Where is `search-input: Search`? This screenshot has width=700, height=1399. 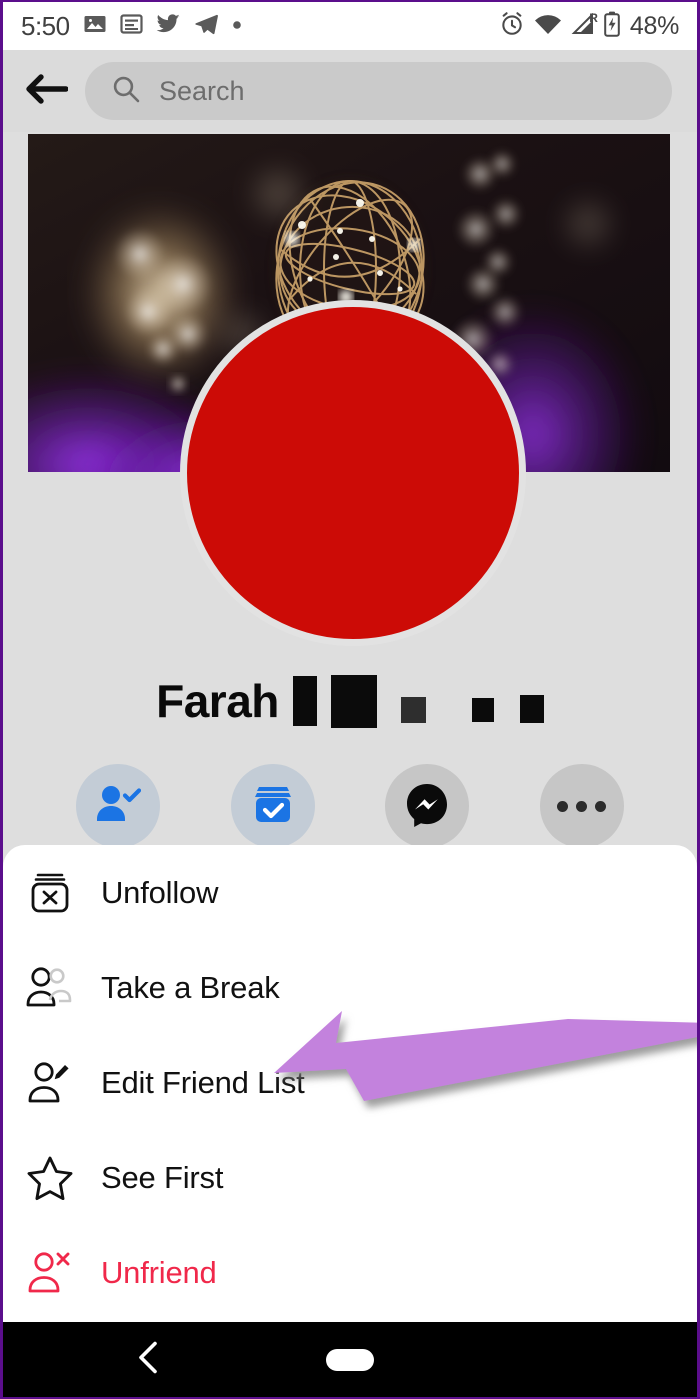 search-input: Search is located at coordinates (378, 91).